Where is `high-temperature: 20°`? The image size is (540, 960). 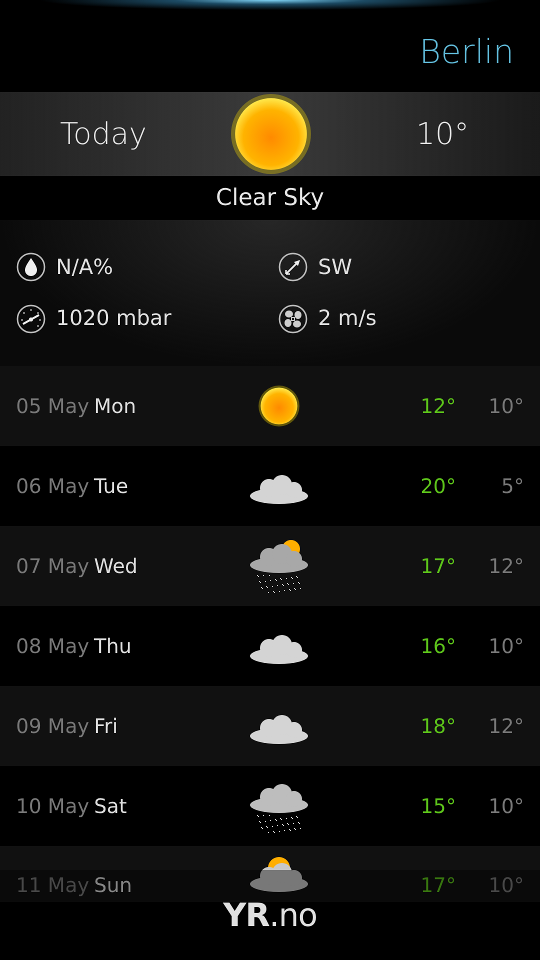 high-temperature: 20° is located at coordinates (438, 486).